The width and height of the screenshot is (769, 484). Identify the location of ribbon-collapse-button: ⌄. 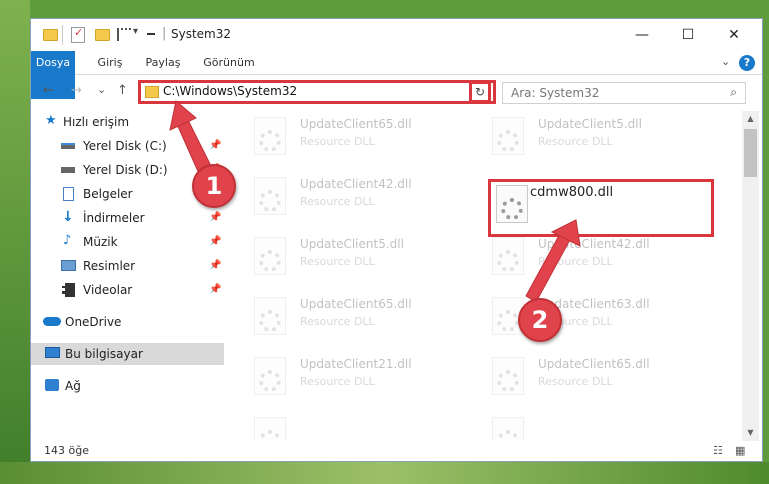
(725, 61).